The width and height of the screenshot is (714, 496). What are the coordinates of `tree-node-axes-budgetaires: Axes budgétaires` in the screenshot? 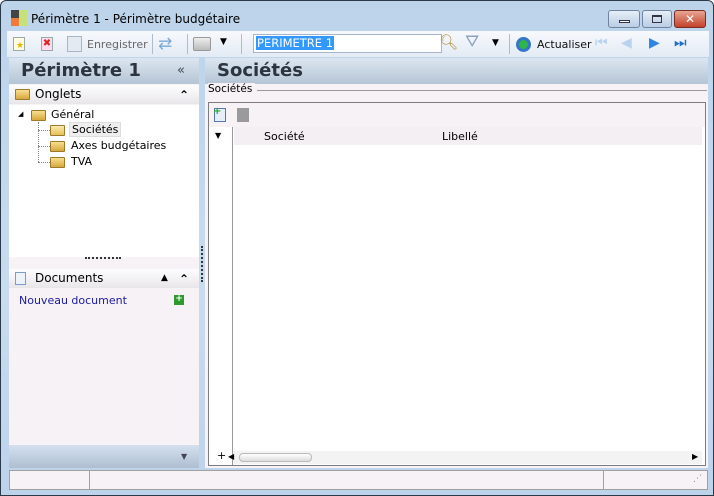 It's located at (118, 145).